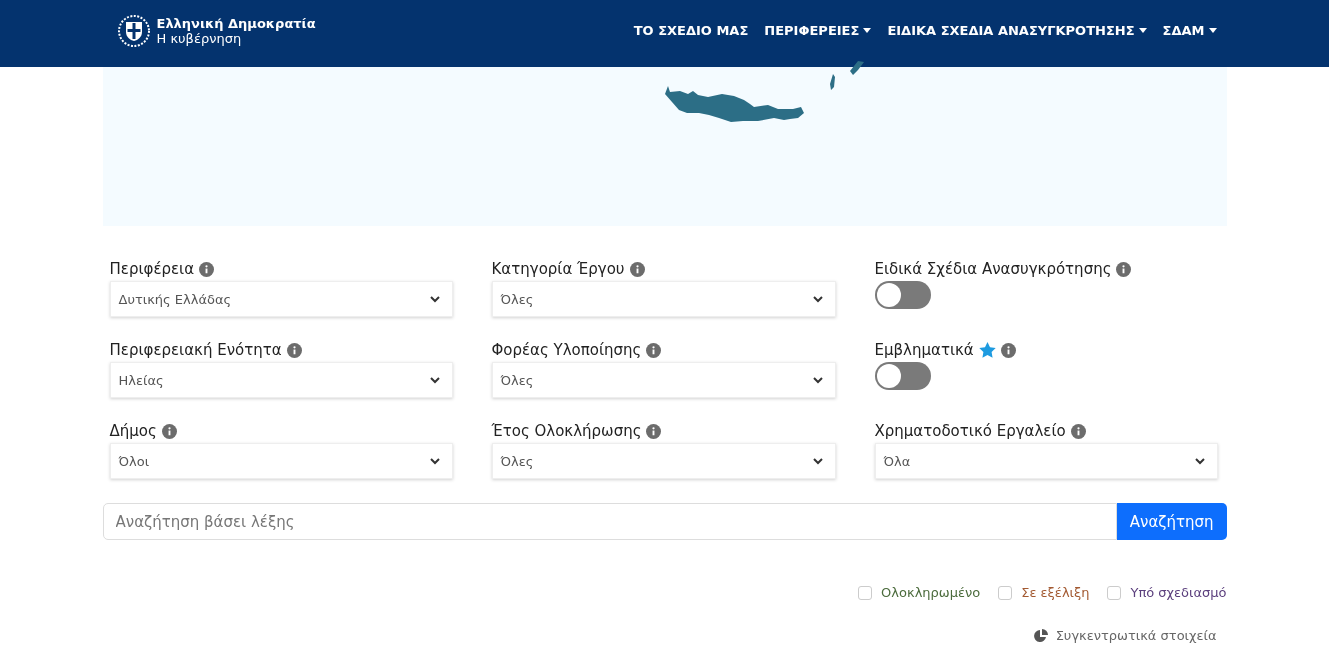  I want to click on select-field: Ηλείας, so click(281, 380).